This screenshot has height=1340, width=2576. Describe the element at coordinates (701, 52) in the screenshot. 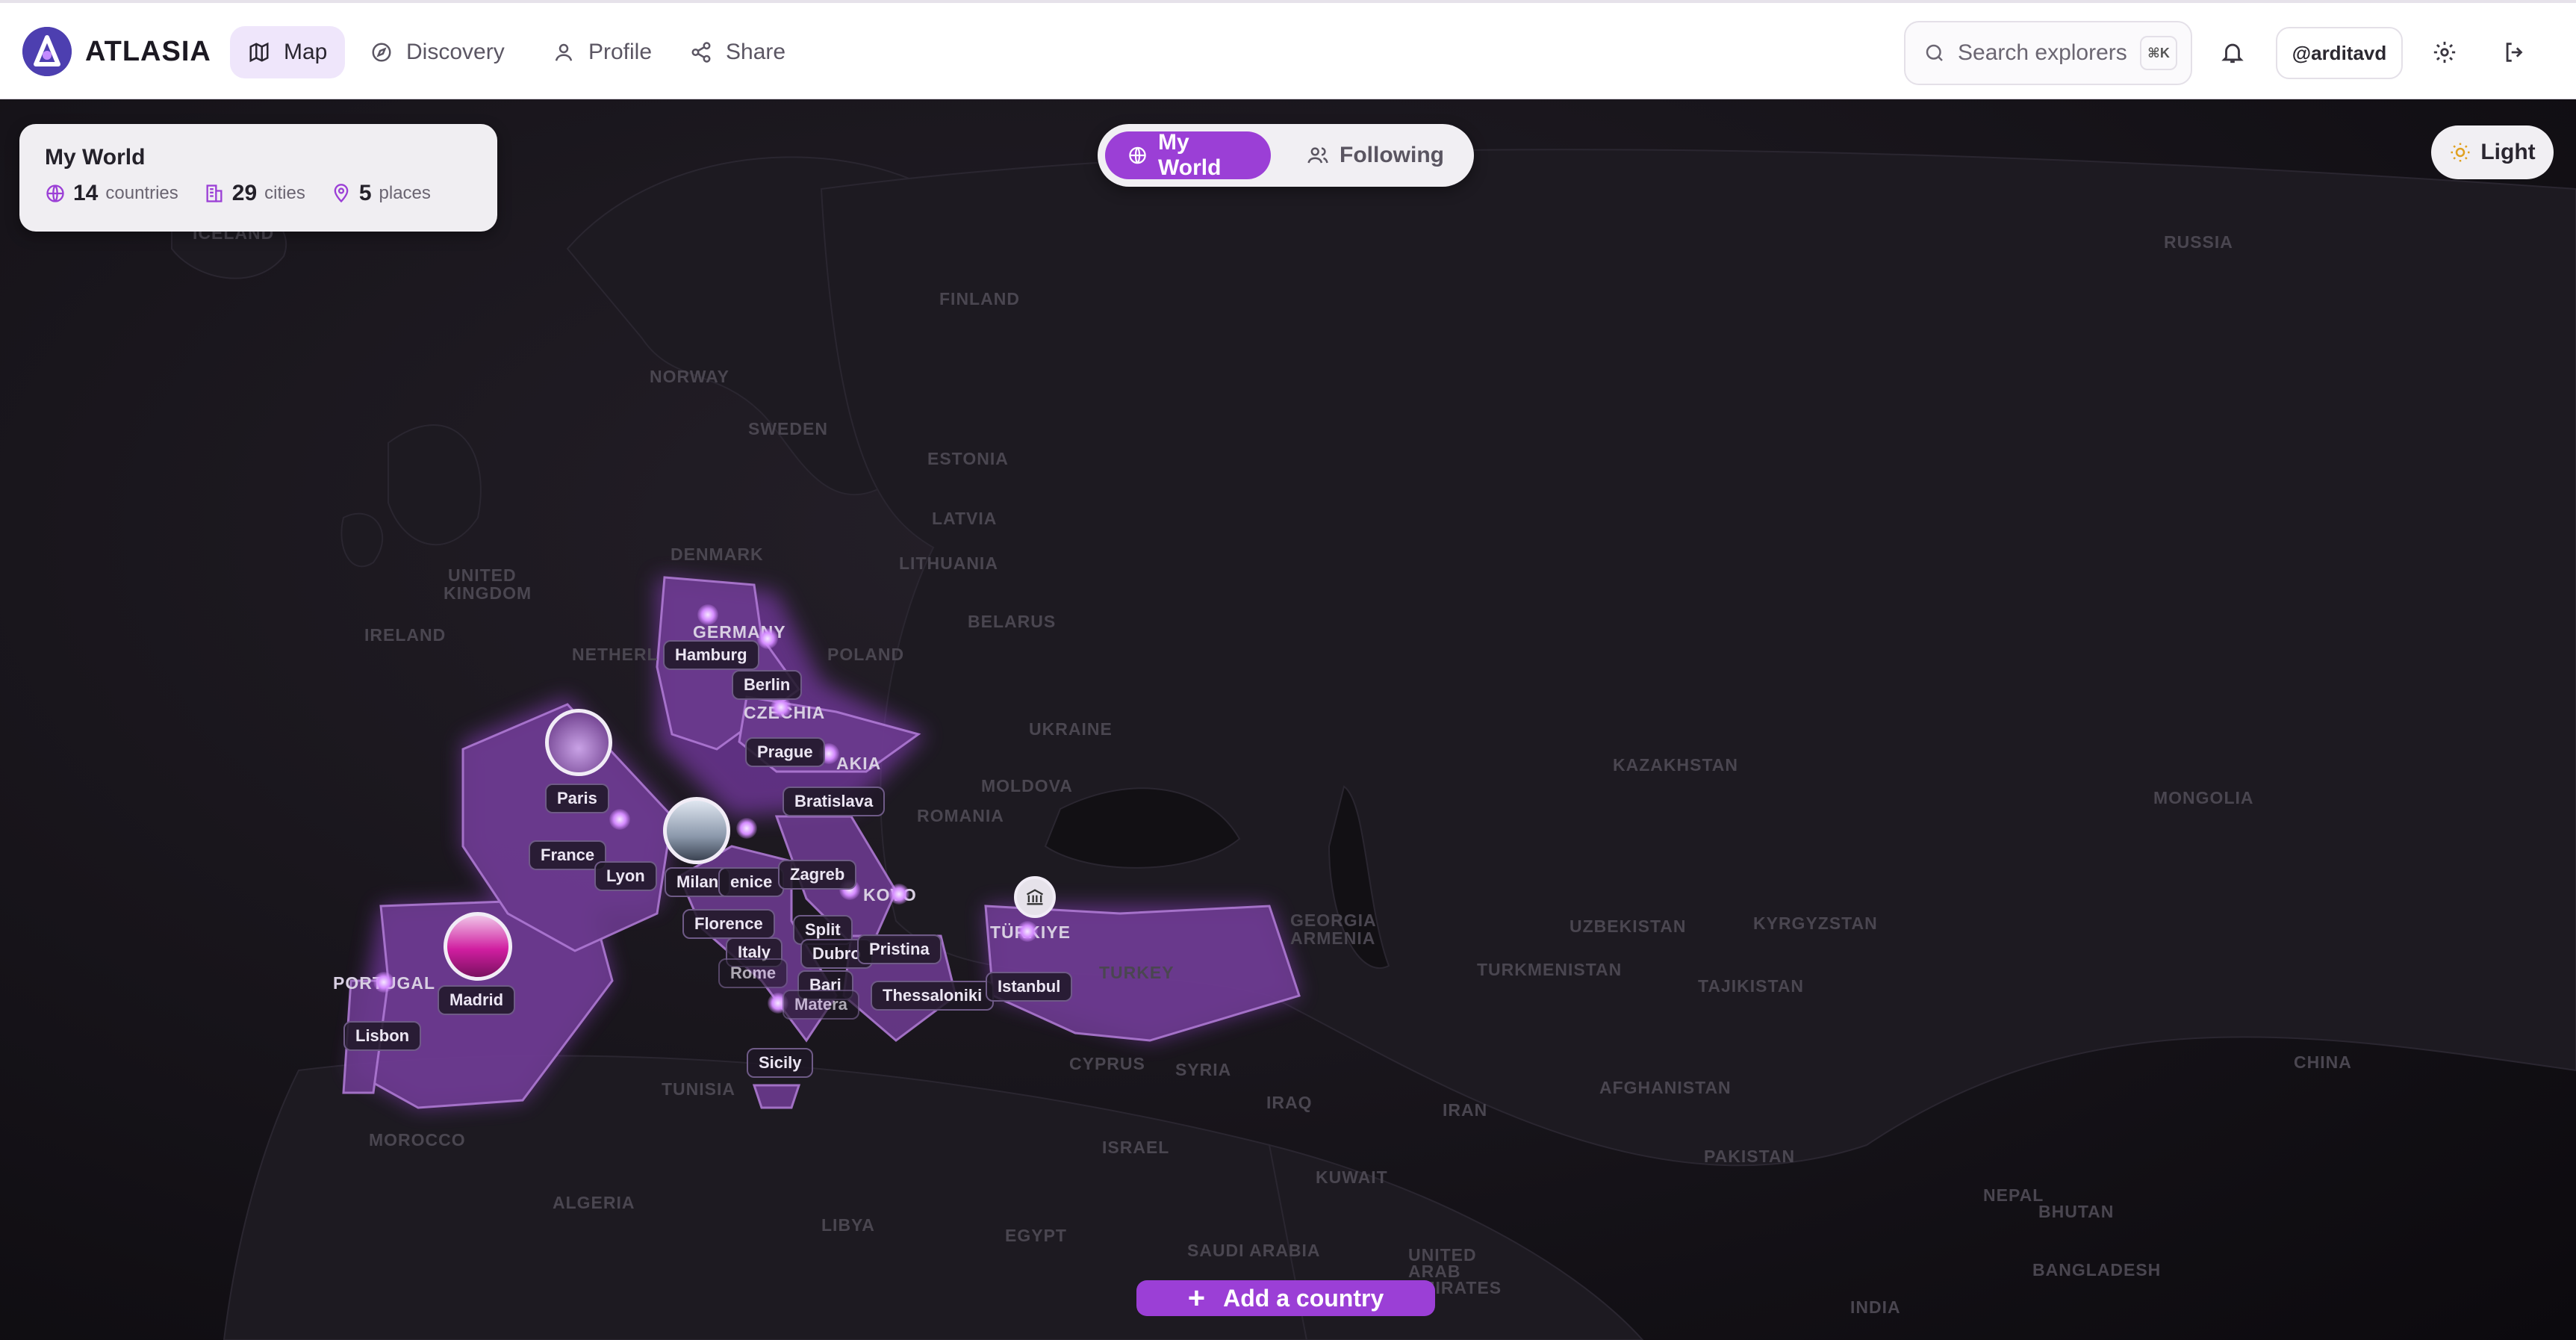

I see `share-icon` at that location.